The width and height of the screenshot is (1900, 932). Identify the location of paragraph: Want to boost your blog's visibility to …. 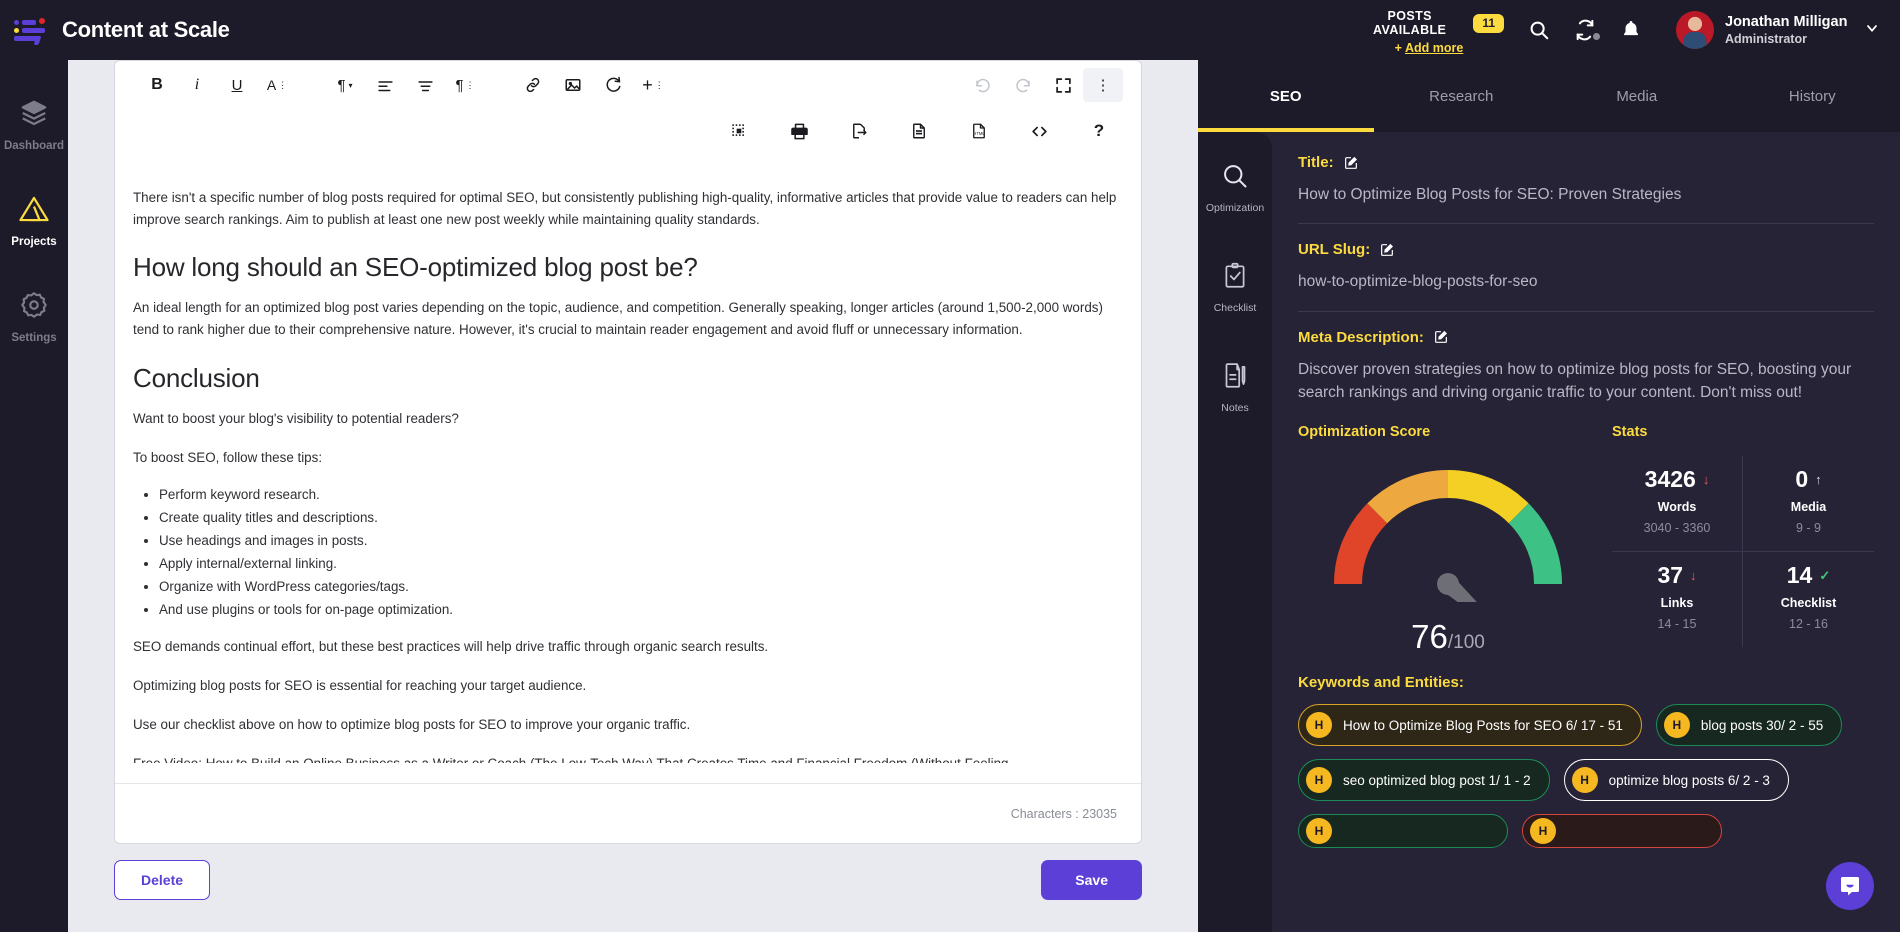
(296, 418).